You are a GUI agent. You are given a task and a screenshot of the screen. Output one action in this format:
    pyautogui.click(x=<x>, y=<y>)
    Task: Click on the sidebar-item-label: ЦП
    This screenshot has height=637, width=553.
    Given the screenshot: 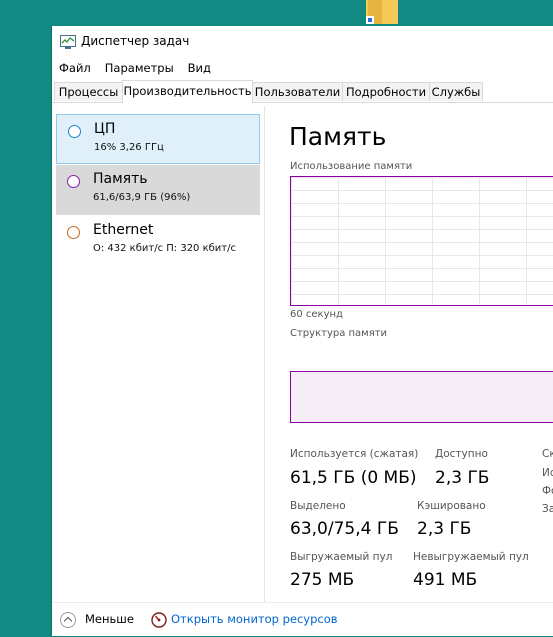 What is the action you would take?
    pyautogui.click(x=105, y=129)
    